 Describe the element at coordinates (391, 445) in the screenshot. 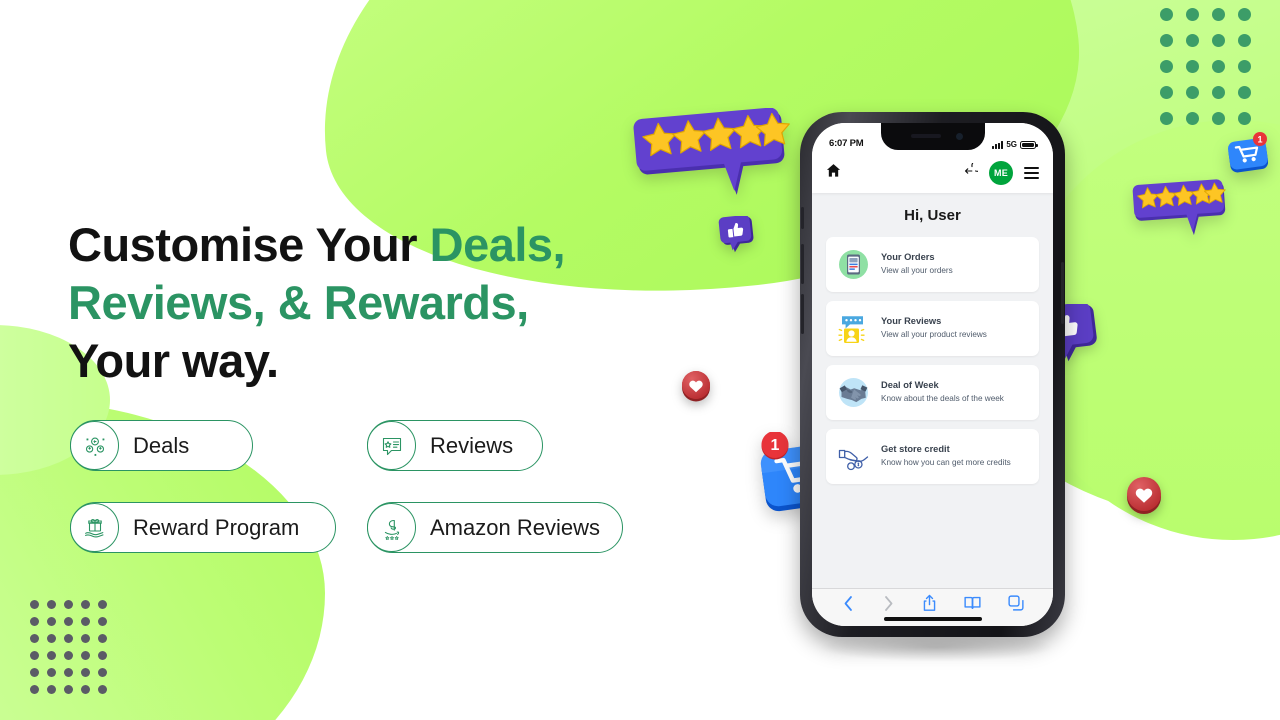

I see `reviews-icon` at that location.